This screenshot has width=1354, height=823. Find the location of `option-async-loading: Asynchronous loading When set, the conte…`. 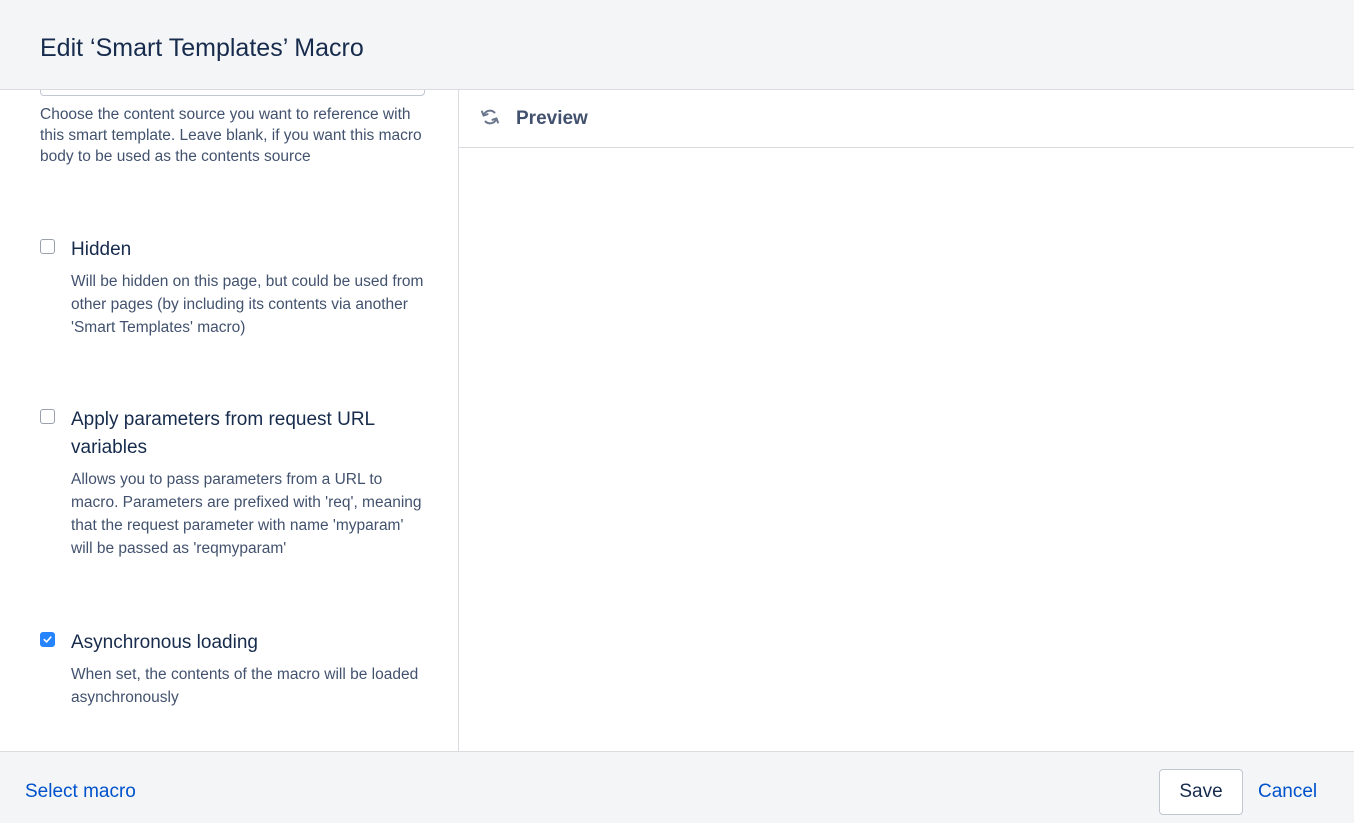

option-async-loading: Asynchronous loading When set, the conte… is located at coordinates (240, 669).